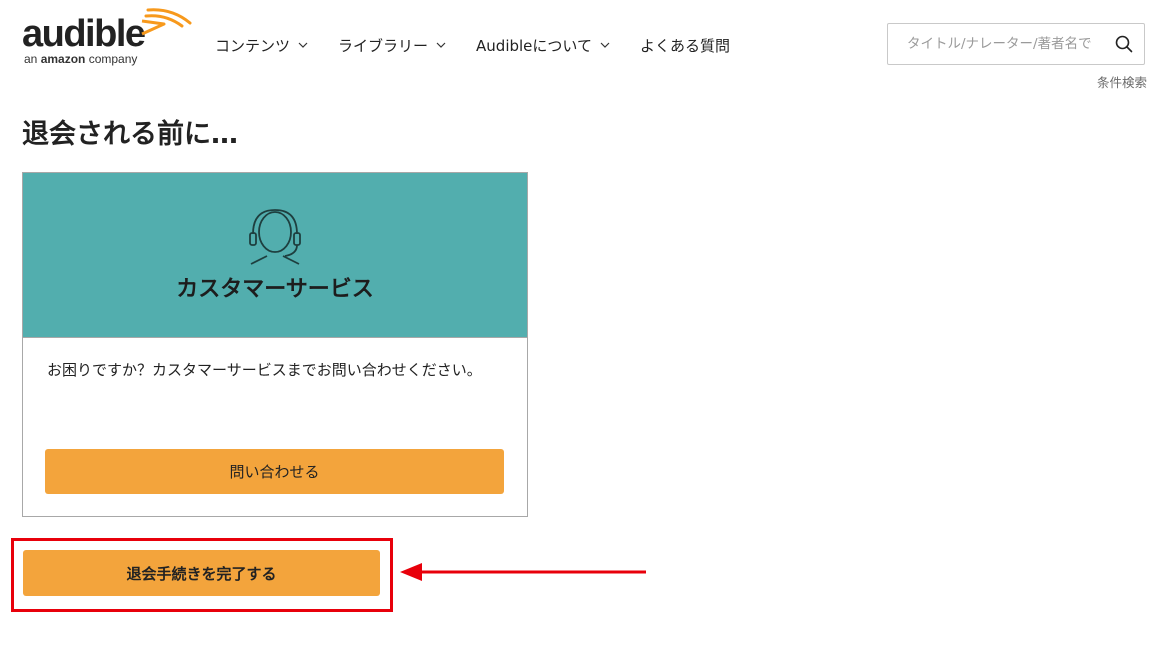 The height and width of the screenshot is (651, 1170). I want to click on advanced-search-link: 条件検索, so click(1122, 81).